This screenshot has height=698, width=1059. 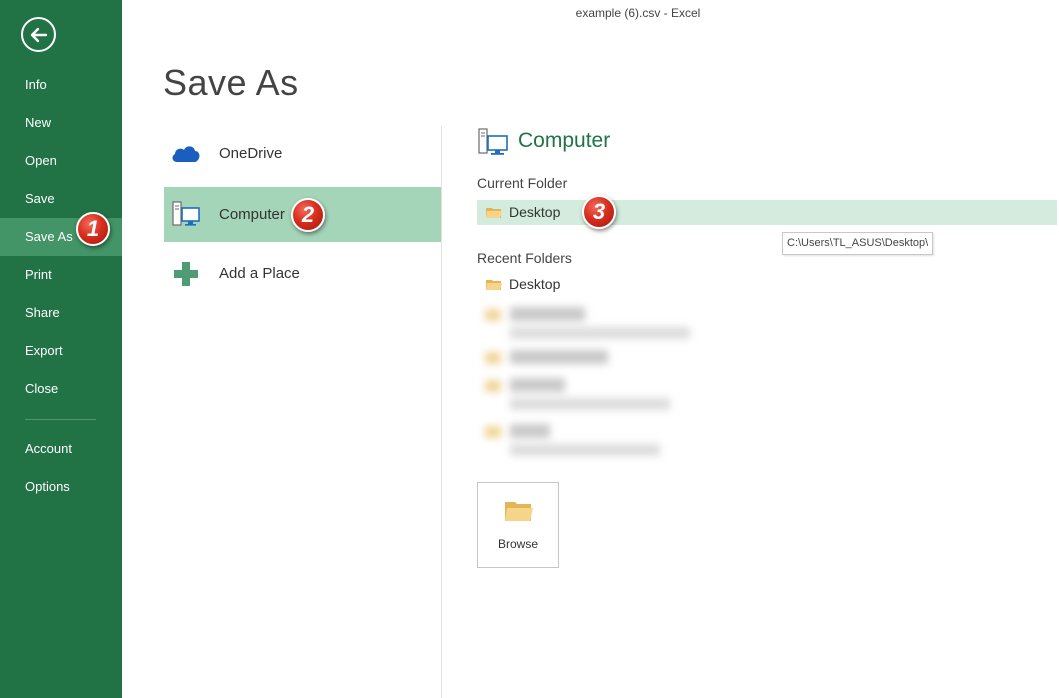 What do you see at coordinates (564, 140) in the screenshot?
I see `detail-title: Computer` at bounding box center [564, 140].